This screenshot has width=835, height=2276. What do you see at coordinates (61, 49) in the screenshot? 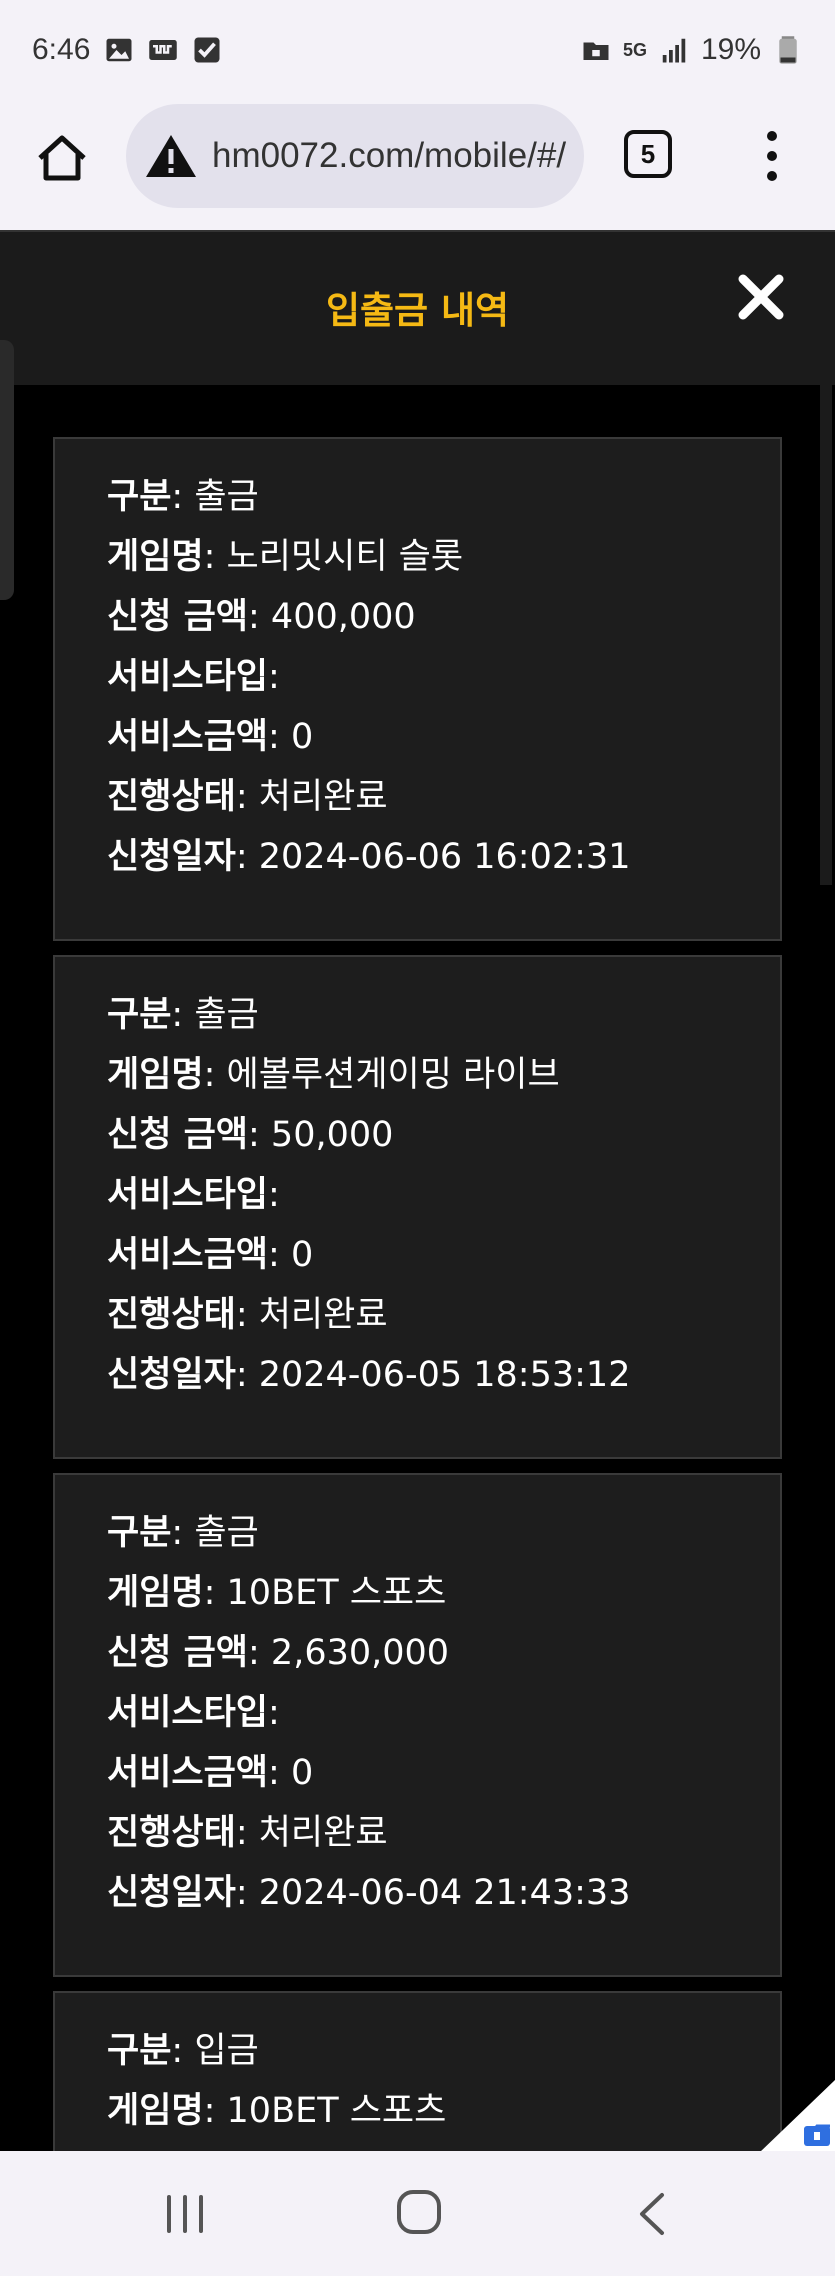
I see `status-time: 6:46` at bounding box center [61, 49].